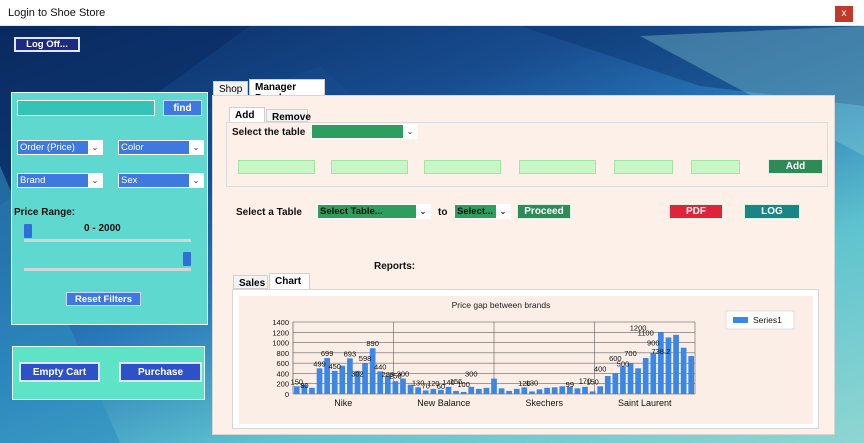 Image resolution: width=864 pixels, height=443 pixels. What do you see at coordinates (772, 211) in the screenshot?
I see `log-button: LOG` at bounding box center [772, 211].